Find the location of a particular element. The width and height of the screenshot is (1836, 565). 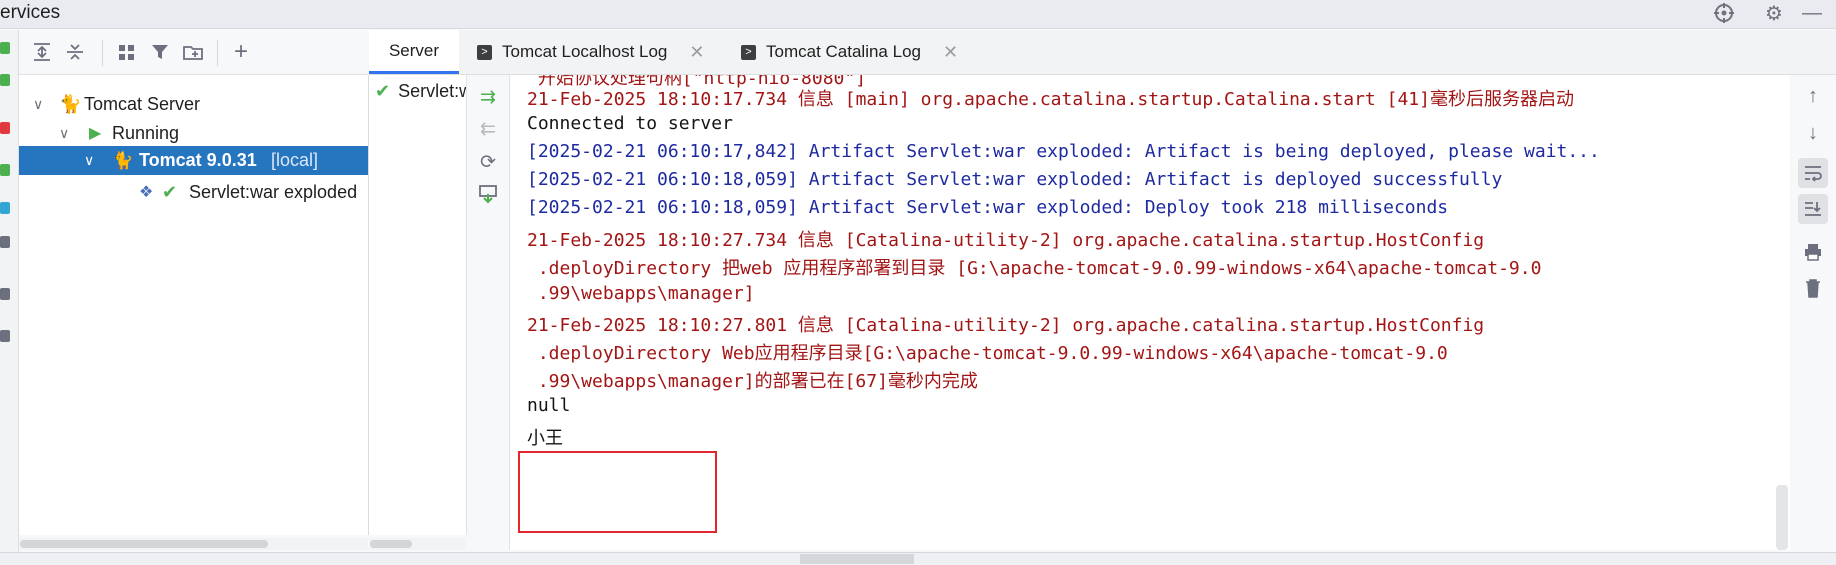

tab-tomcat-catalina-log: > Tomcat Catalina Log ✕ is located at coordinates (849, 52).